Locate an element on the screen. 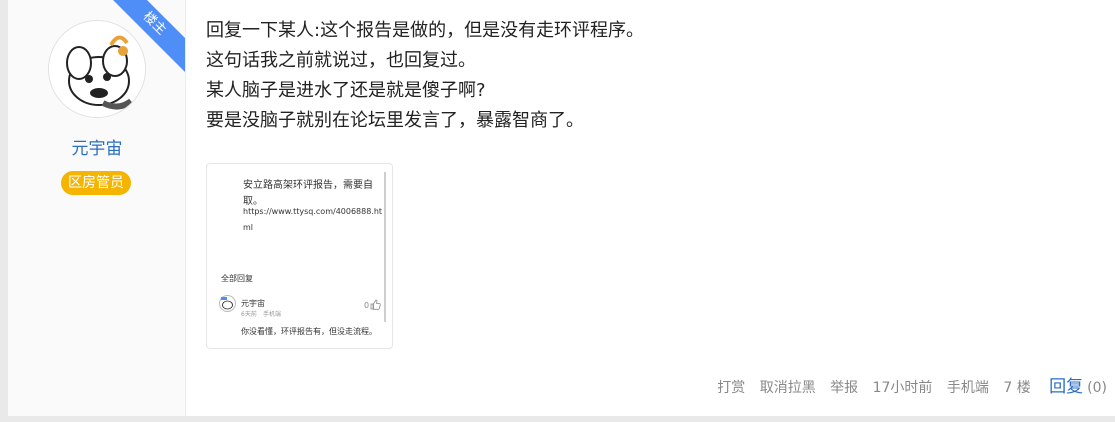  tip-link: 打赏 is located at coordinates (731, 388).